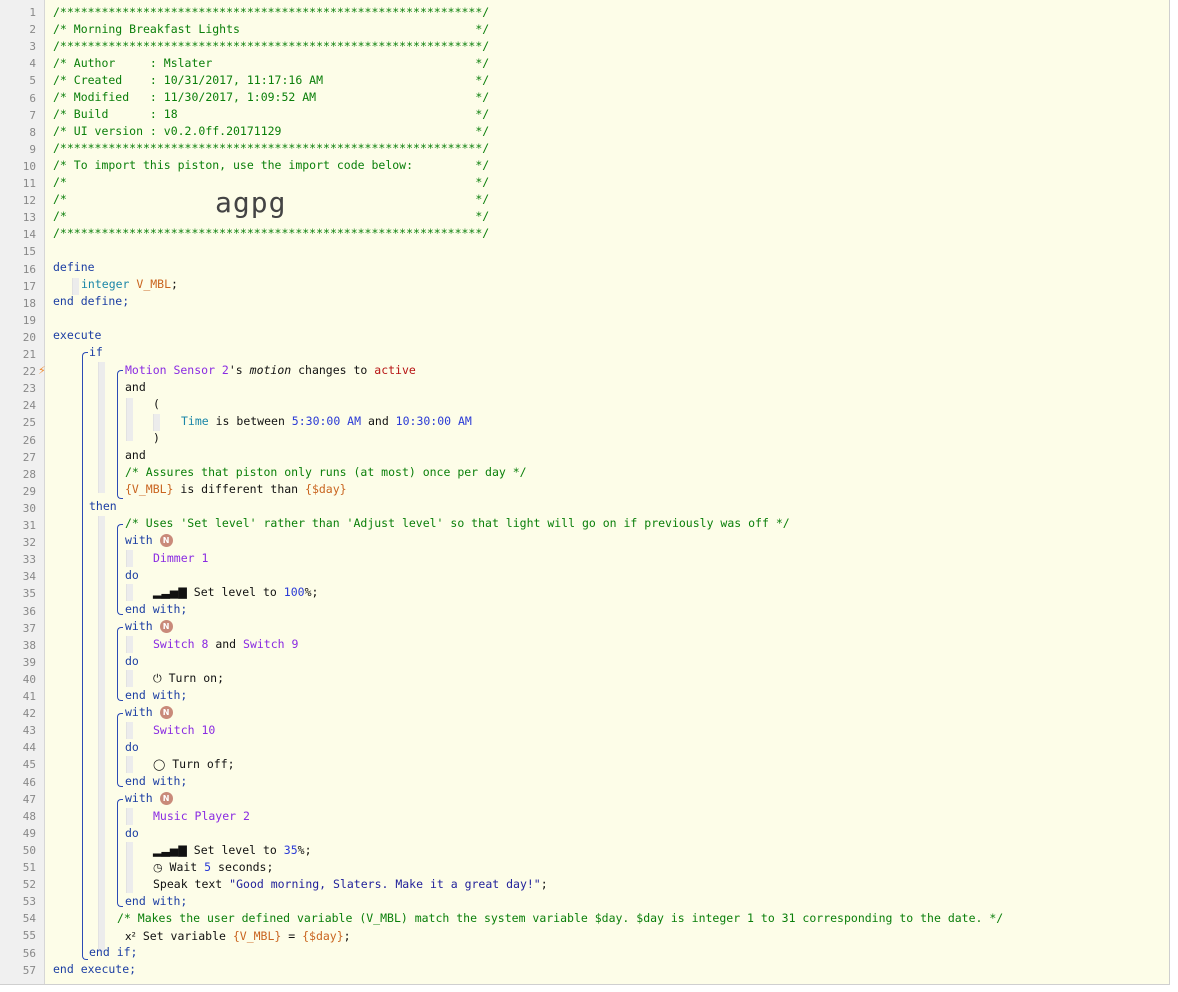 This screenshot has width=1178, height=992. Describe the element at coordinates (29, 594) in the screenshot. I see `line-number: 35` at that location.